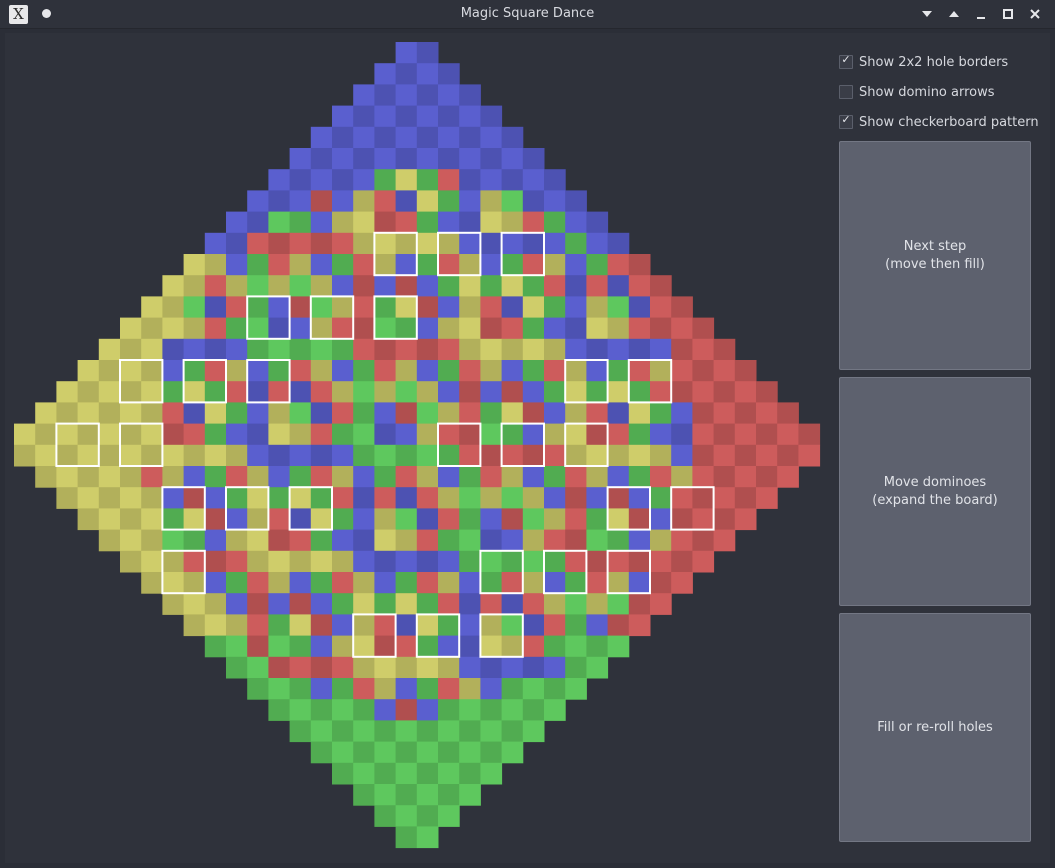 The width and height of the screenshot is (1055, 868). Describe the element at coordinates (981, 14) in the screenshot. I see `minimize-icon` at that location.